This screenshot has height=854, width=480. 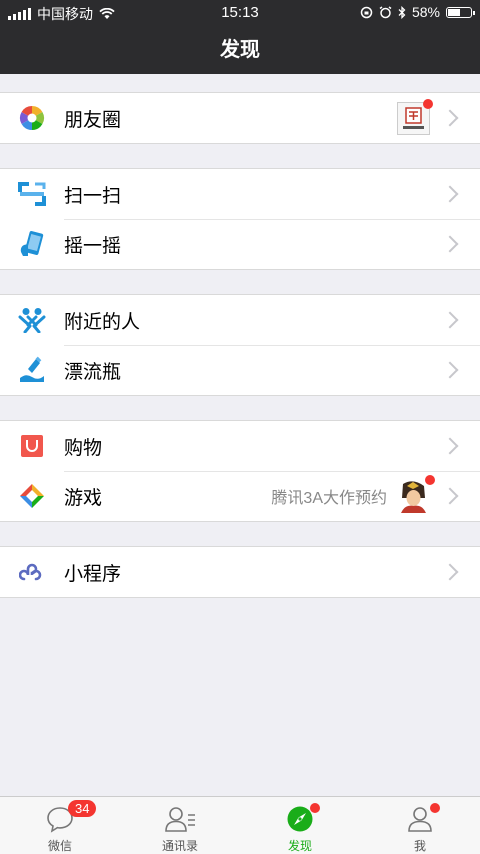 What do you see at coordinates (240, 496) in the screenshot?
I see `cell-games: 游戏 腾讯3A大作预约` at bounding box center [240, 496].